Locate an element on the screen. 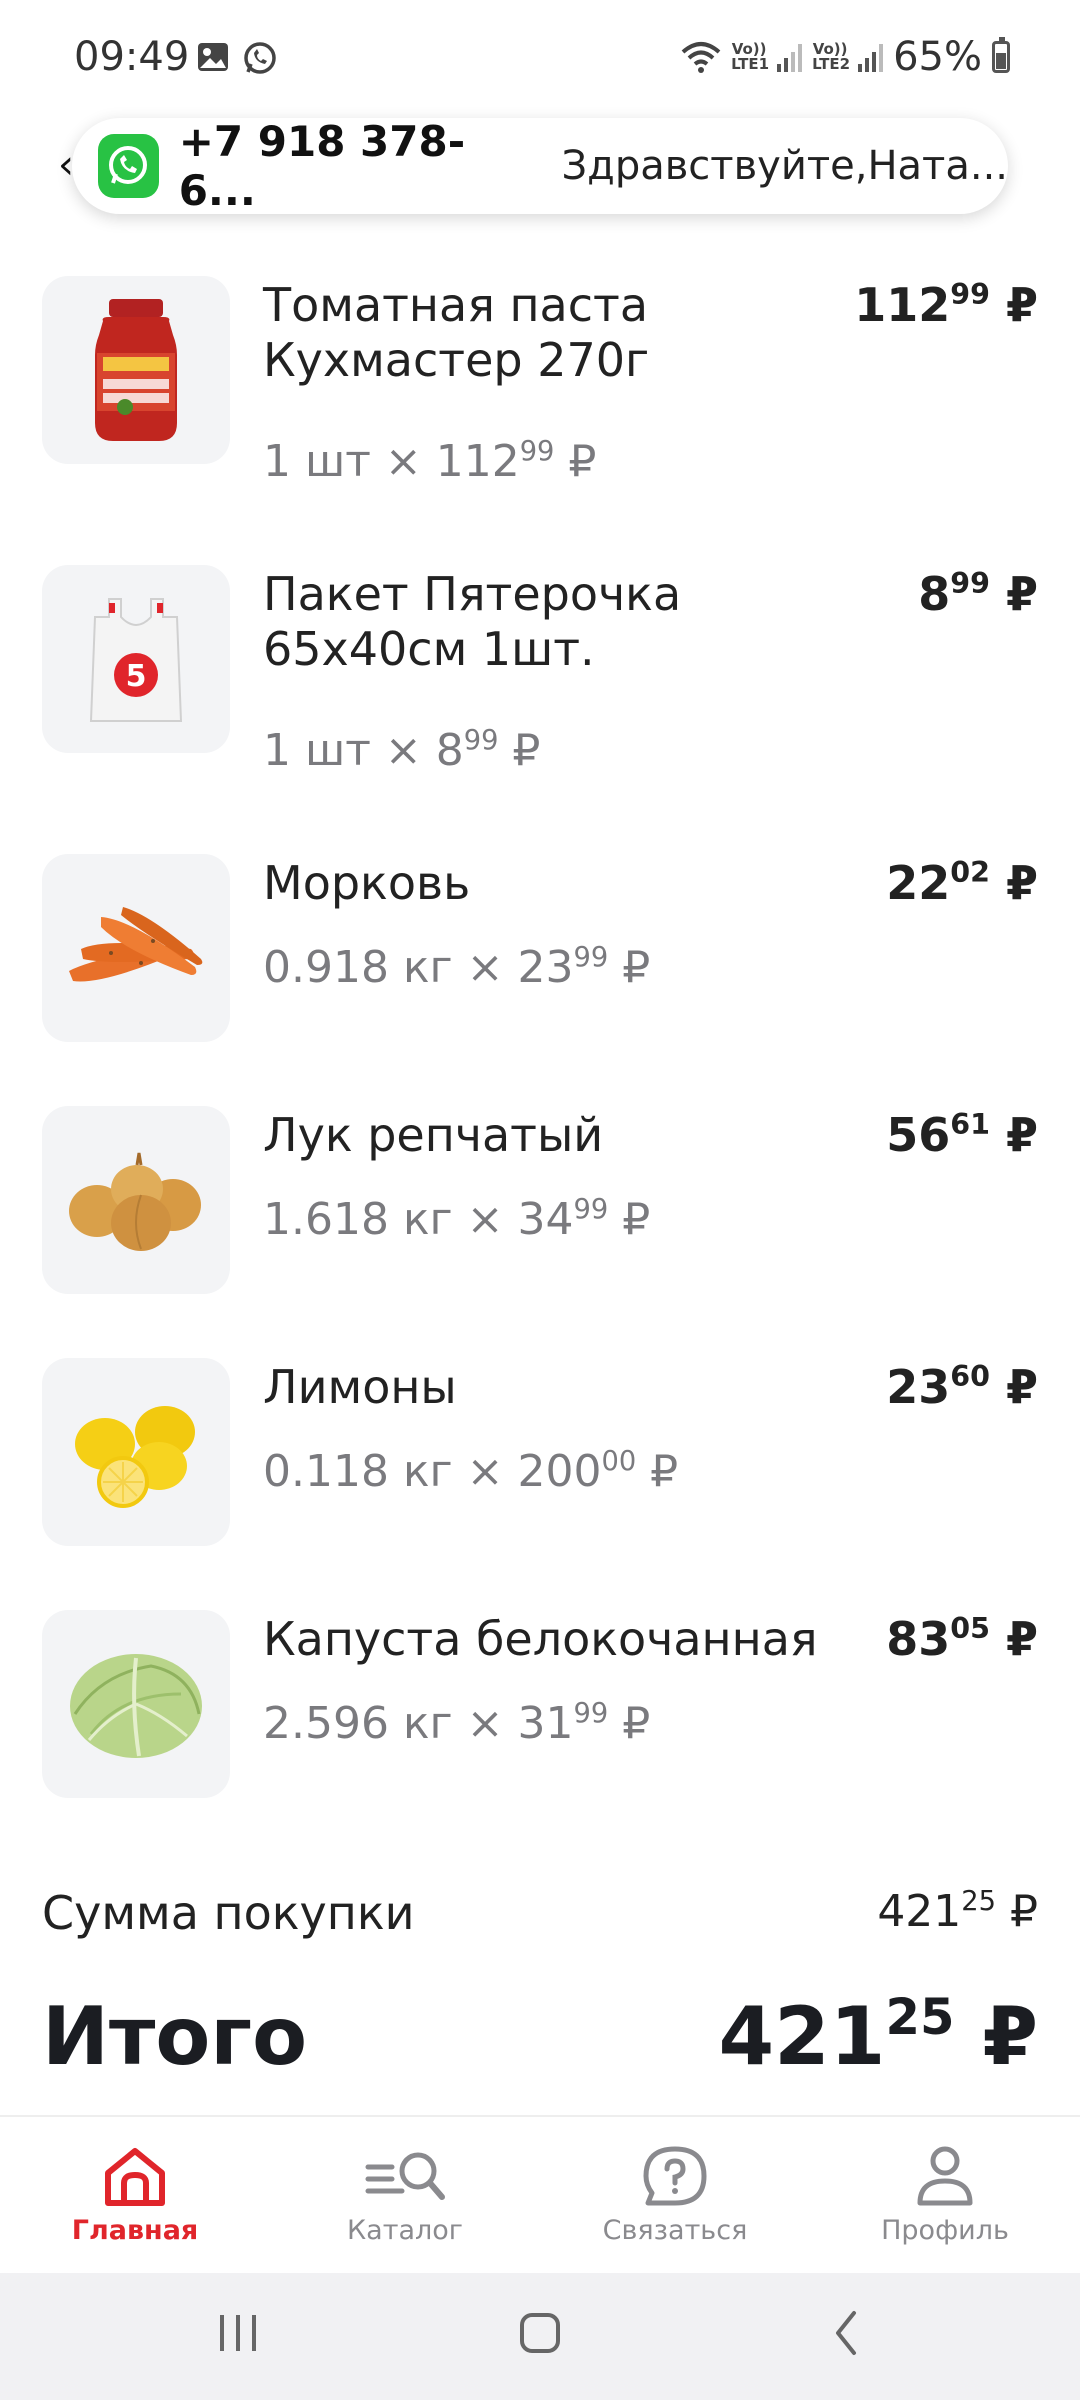 The width and height of the screenshot is (1080, 2400). tab-catalog: Каталог is located at coordinates (405, 2196).